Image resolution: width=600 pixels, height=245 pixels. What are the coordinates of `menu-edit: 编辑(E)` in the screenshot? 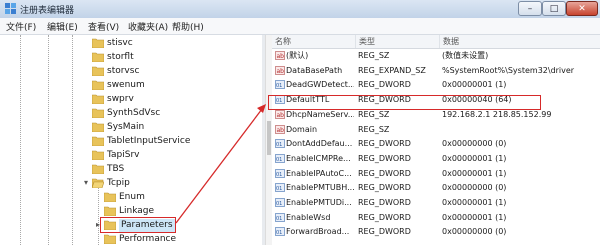 It's located at (62, 26).